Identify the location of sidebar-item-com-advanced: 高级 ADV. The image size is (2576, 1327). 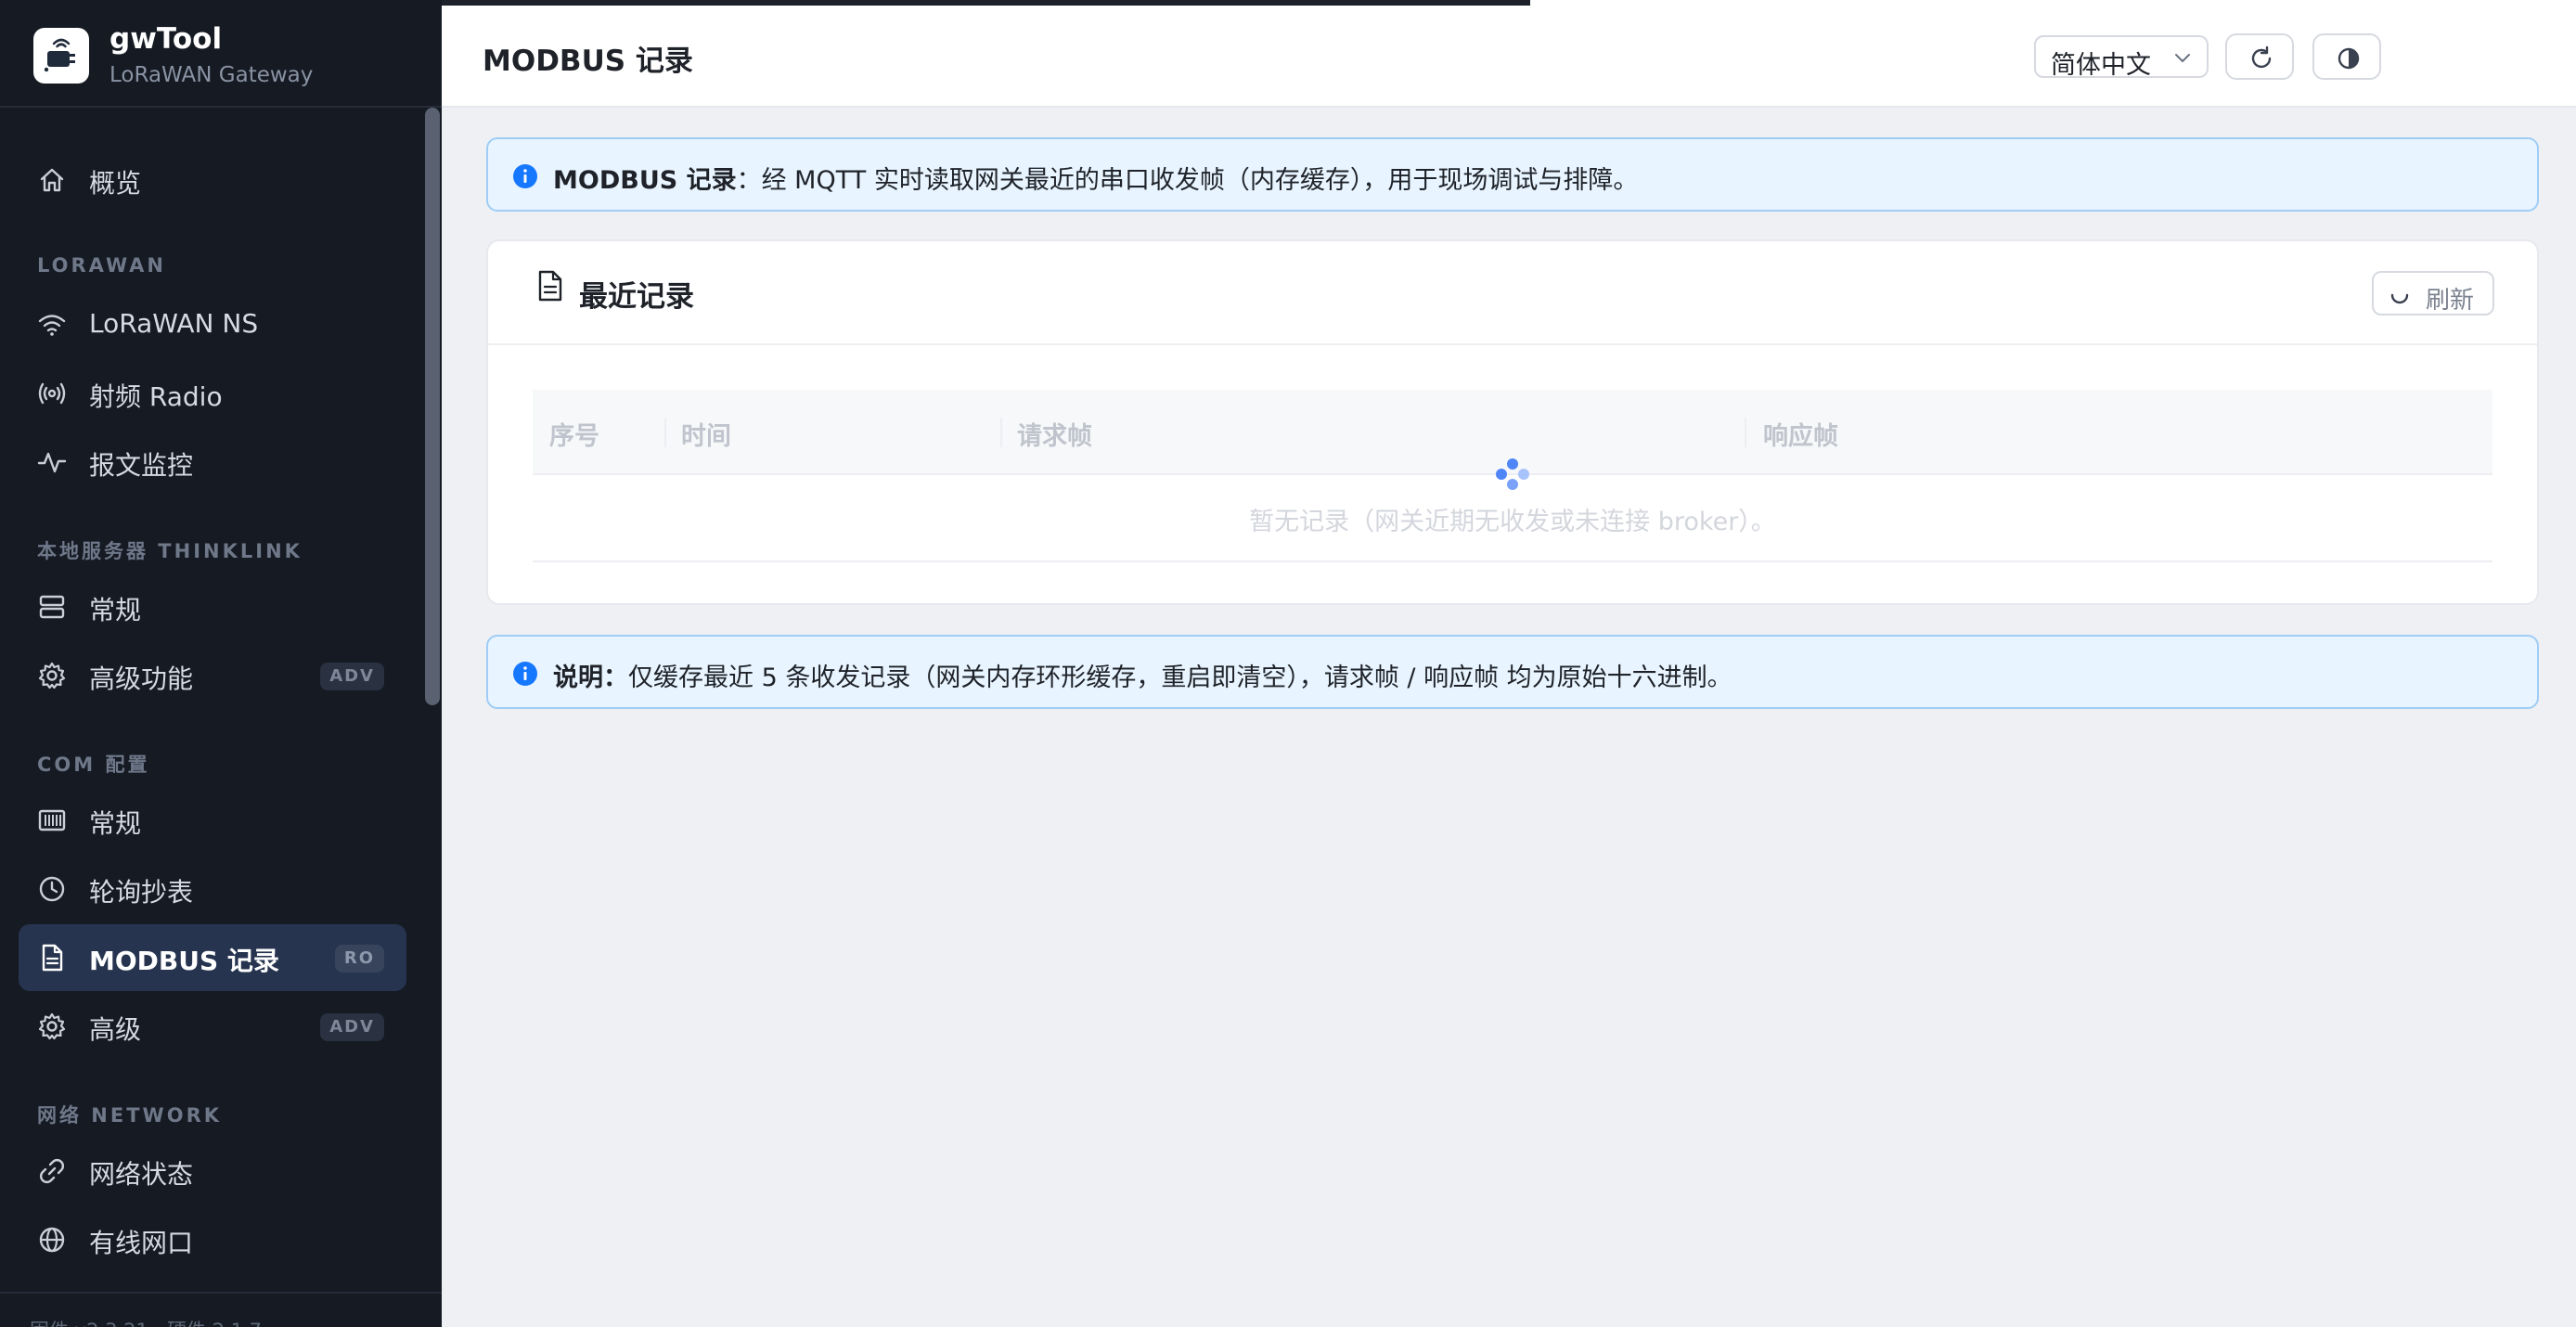
(212, 1026).